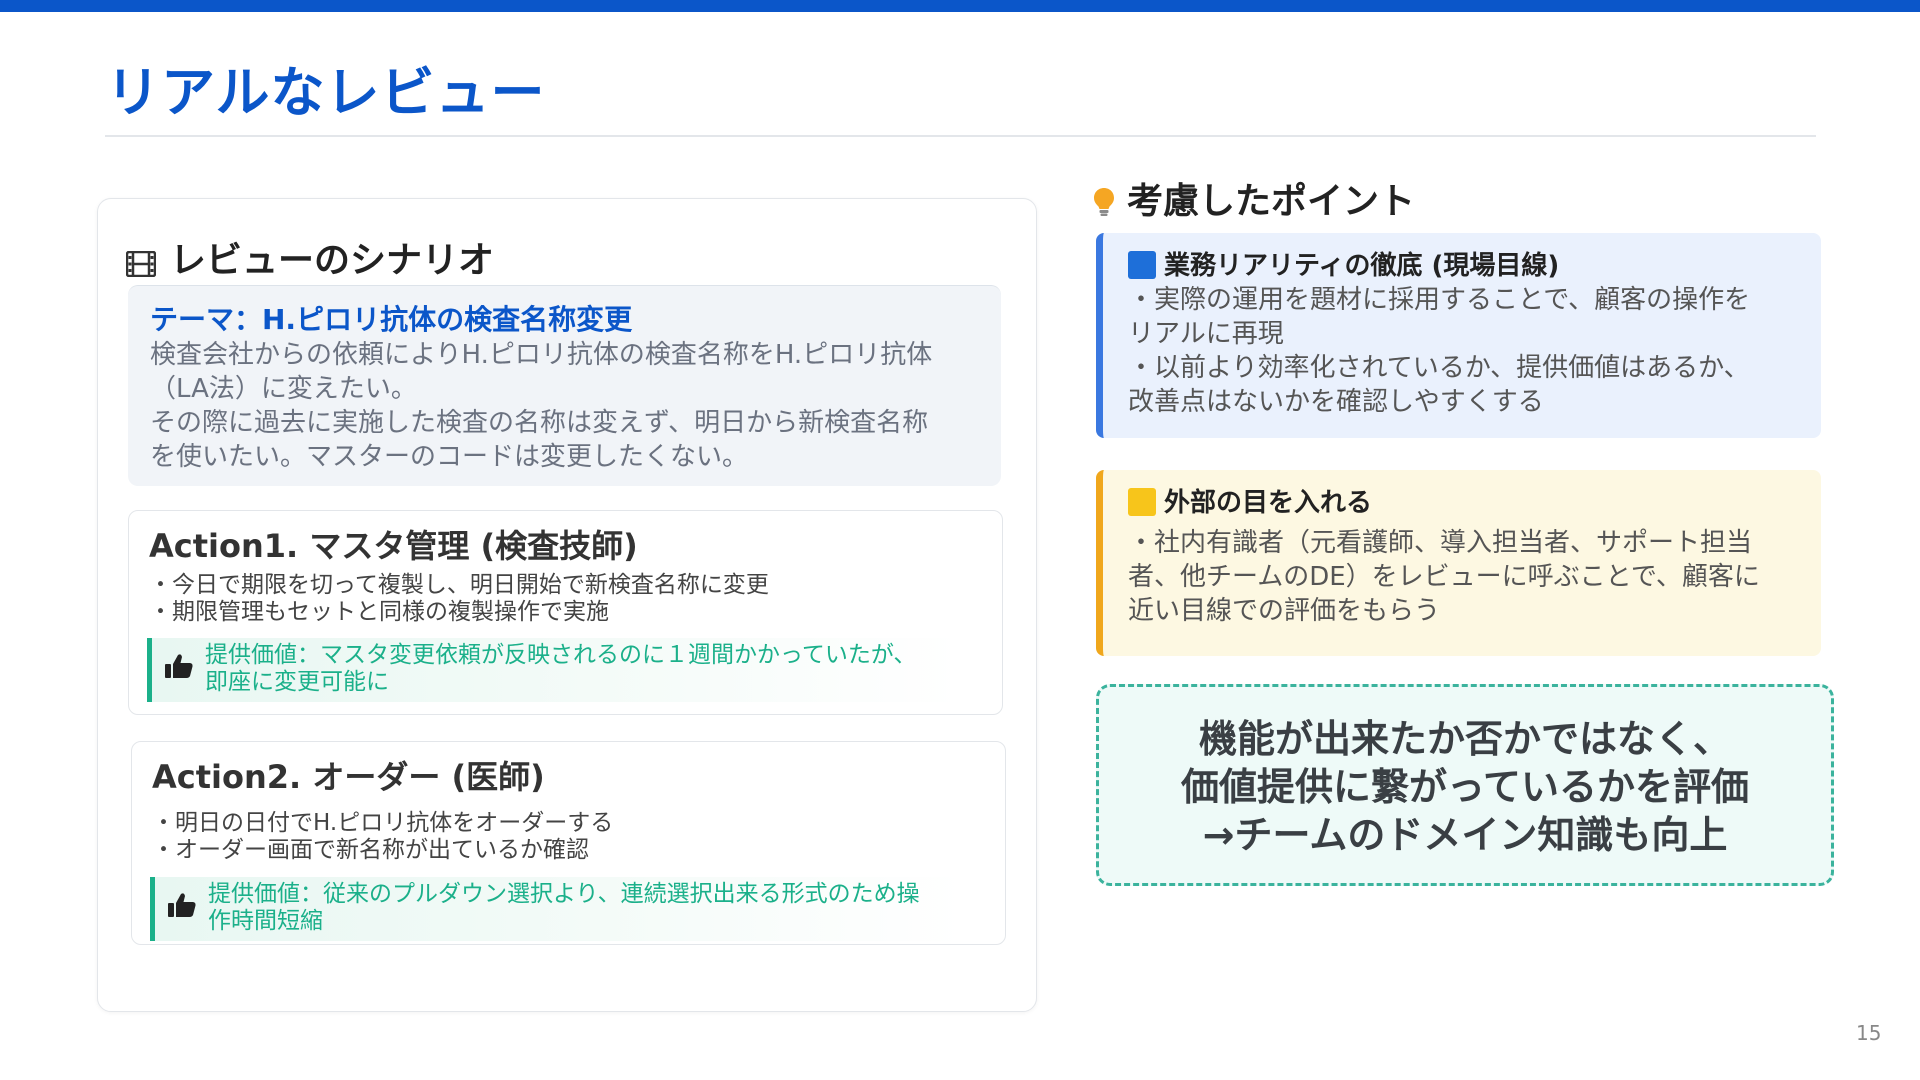  What do you see at coordinates (459, 585) in the screenshot?
I see `action1-item: ・今日で期限を切って複製し、明日開始で新検査名称に変更` at bounding box center [459, 585].